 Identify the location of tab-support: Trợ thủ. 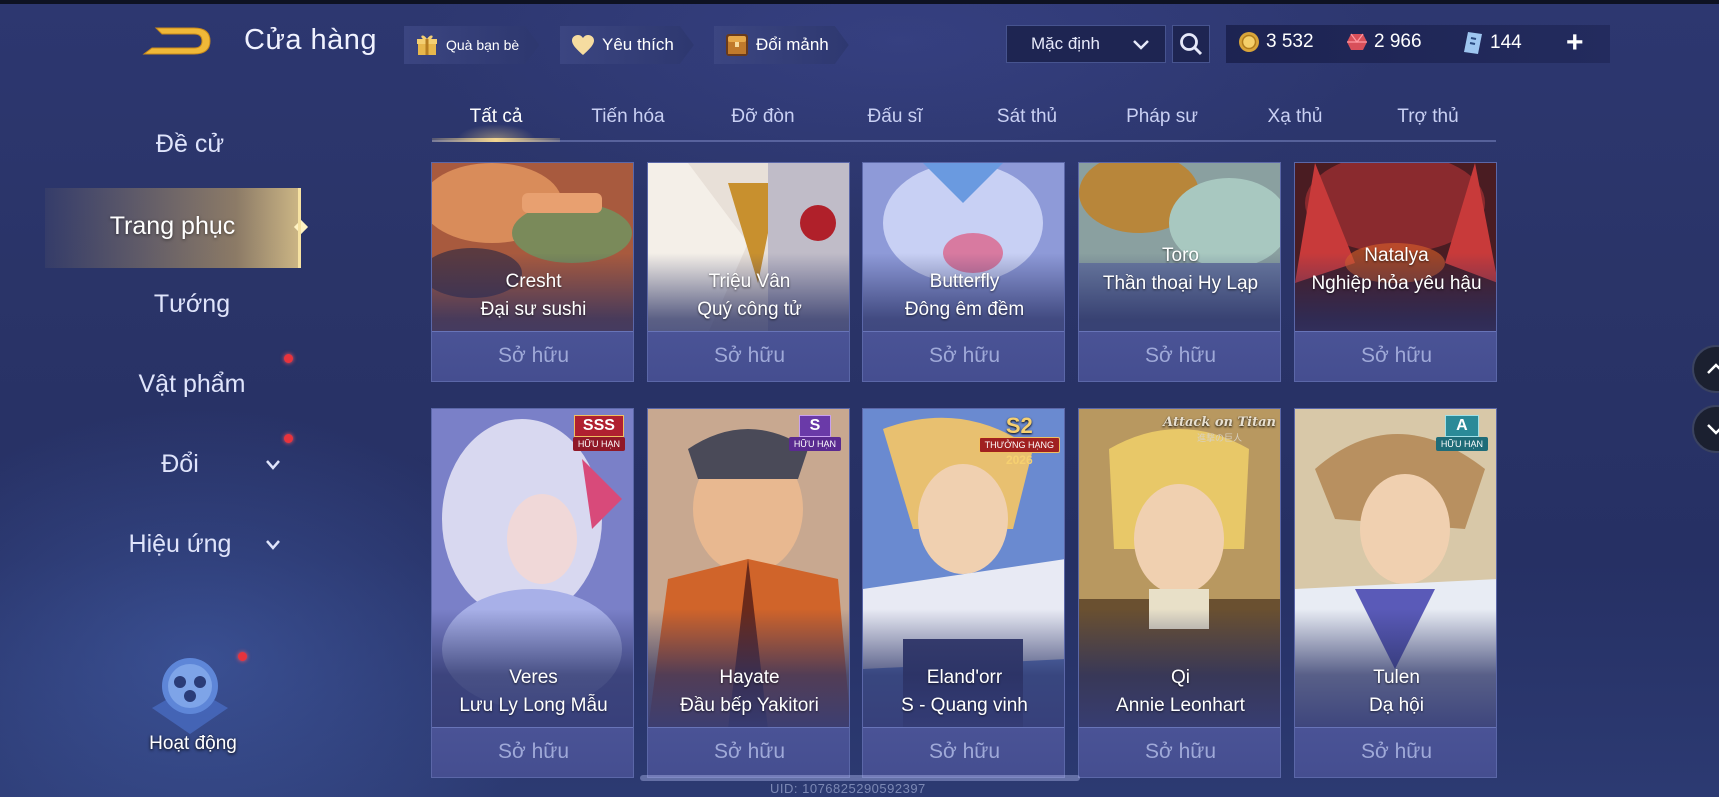
(1428, 117).